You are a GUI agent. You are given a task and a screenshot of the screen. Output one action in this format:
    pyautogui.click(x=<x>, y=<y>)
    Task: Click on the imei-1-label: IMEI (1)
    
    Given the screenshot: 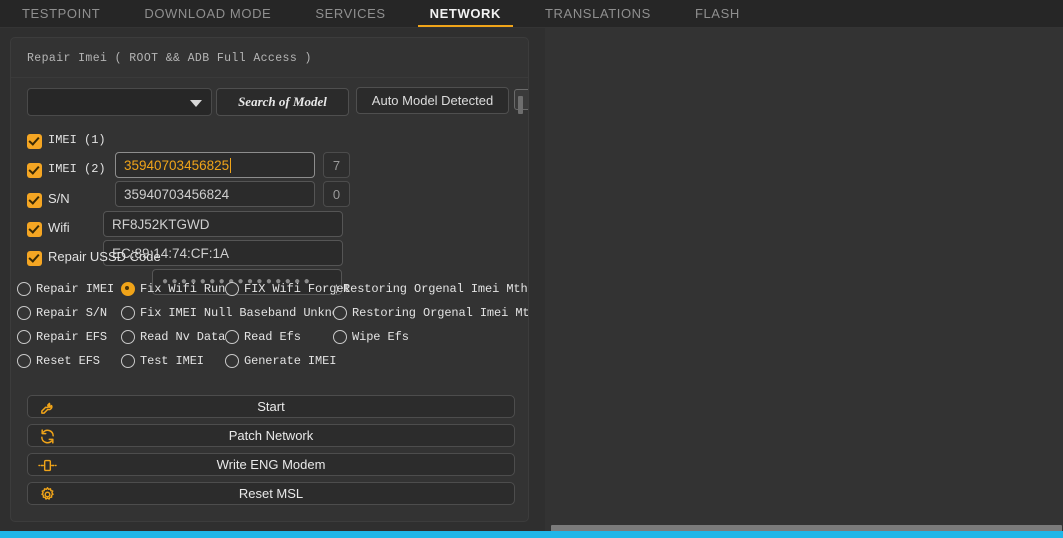 What is the action you would take?
    pyautogui.click(x=77, y=140)
    